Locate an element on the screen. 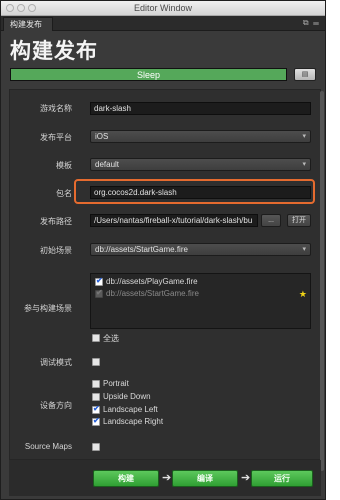 The image size is (340, 500). build-progress-bar: Sleep is located at coordinates (148, 74).